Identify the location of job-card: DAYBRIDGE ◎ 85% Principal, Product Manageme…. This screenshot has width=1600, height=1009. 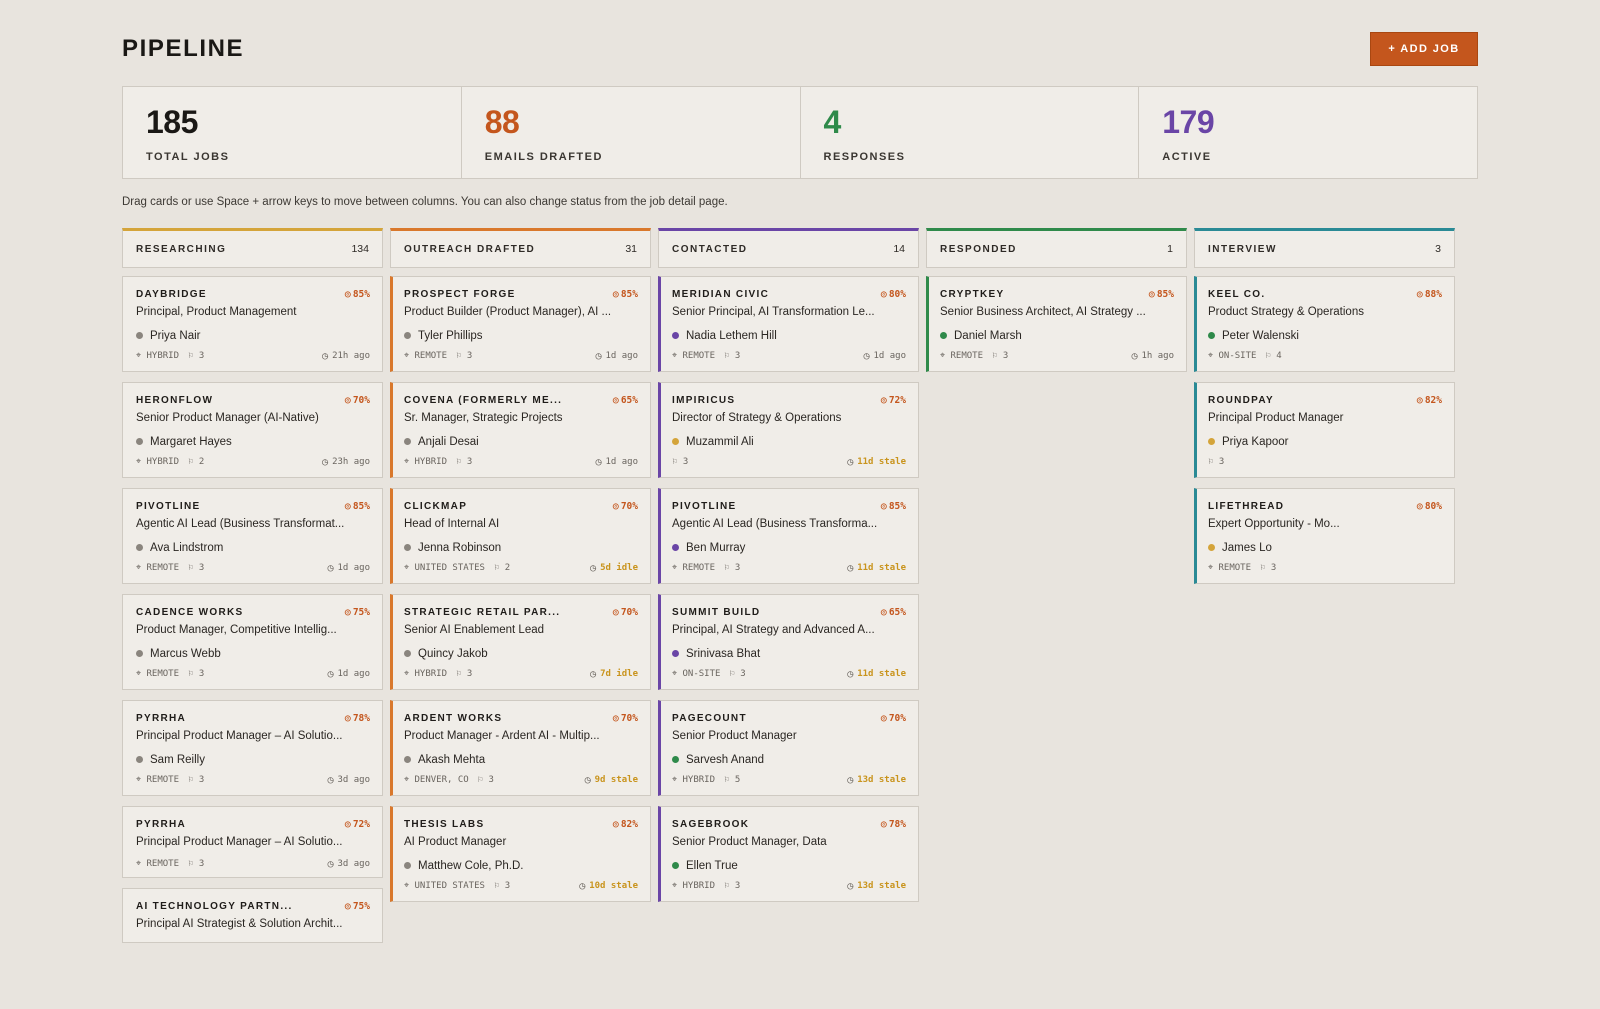
(252, 324).